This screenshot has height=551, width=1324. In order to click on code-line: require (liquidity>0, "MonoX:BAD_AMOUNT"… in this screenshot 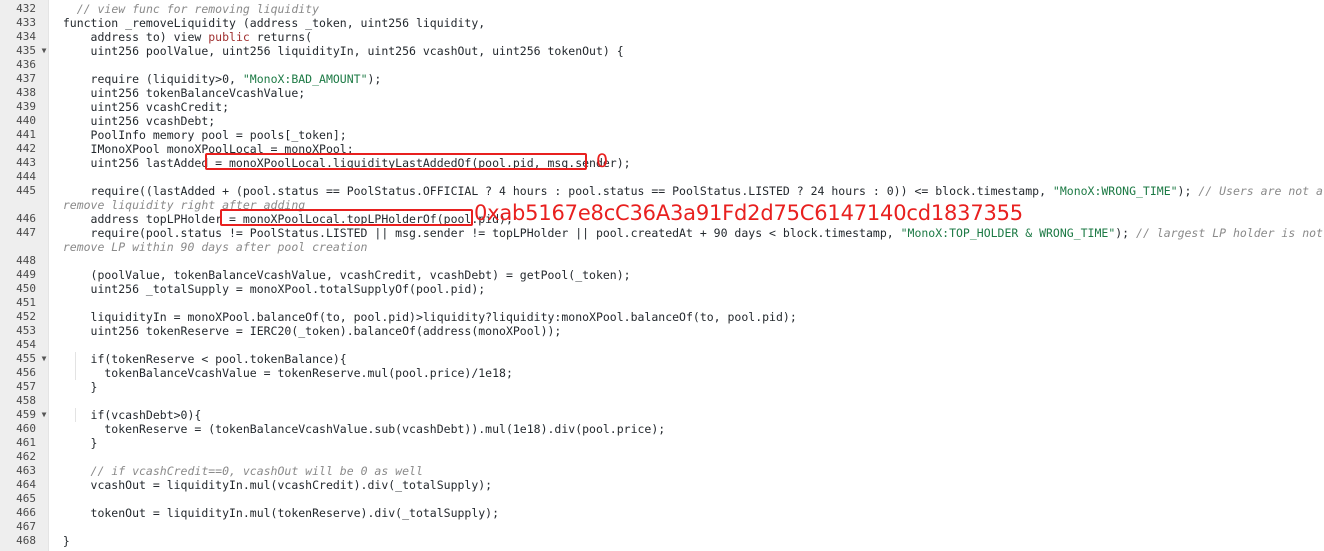, I will do `click(215, 79)`.